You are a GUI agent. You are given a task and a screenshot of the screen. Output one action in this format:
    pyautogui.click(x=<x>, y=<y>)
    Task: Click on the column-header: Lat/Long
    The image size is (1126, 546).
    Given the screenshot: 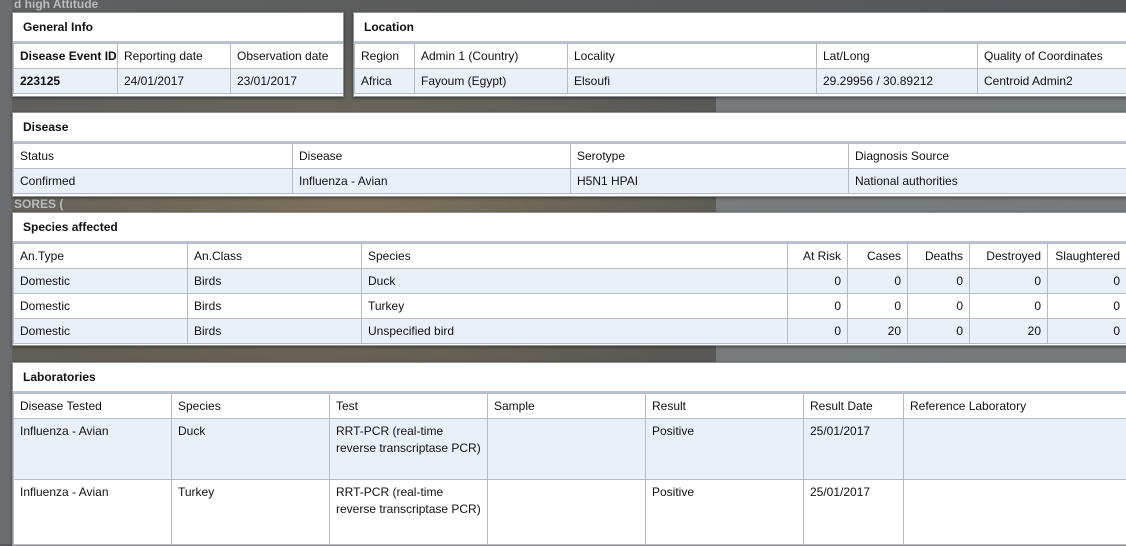 What is the action you would take?
    pyautogui.click(x=897, y=56)
    